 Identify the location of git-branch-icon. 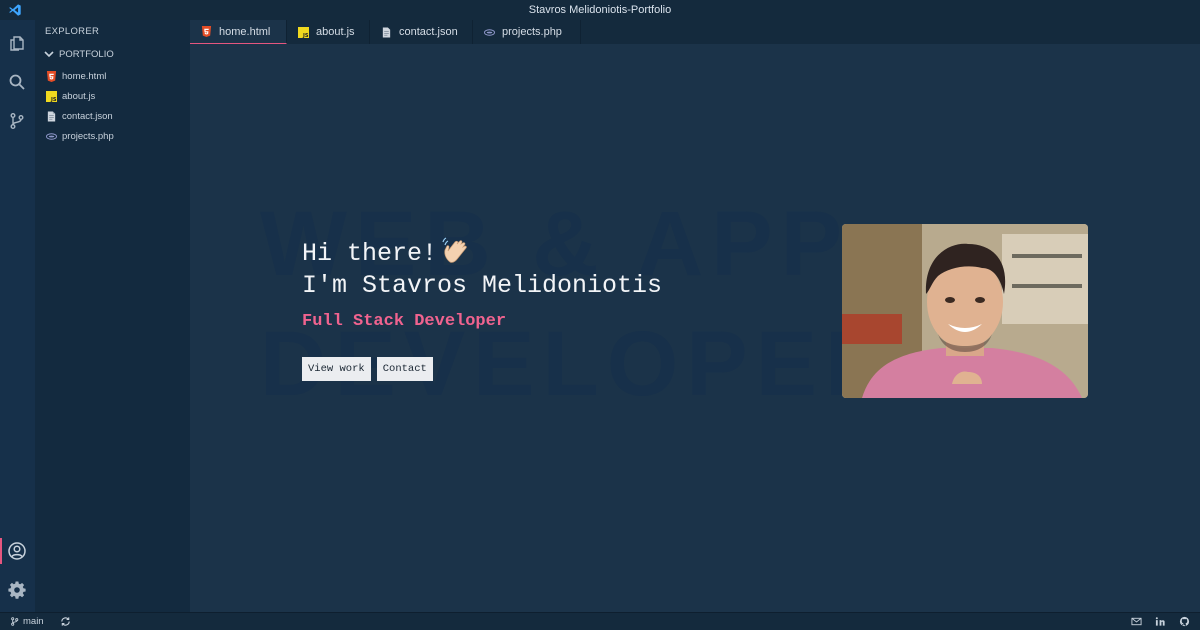
(15, 621).